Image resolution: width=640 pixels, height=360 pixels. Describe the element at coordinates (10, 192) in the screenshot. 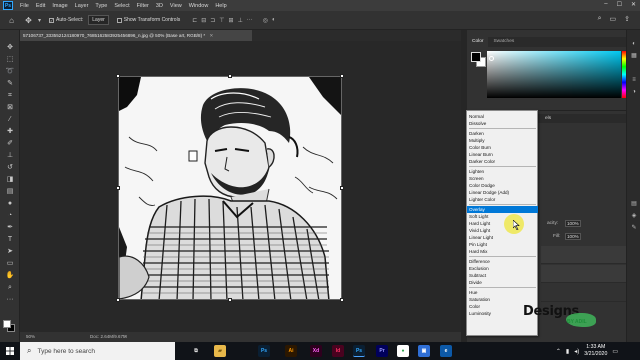

I see `gradient-tool-icon: ▤` at that location.